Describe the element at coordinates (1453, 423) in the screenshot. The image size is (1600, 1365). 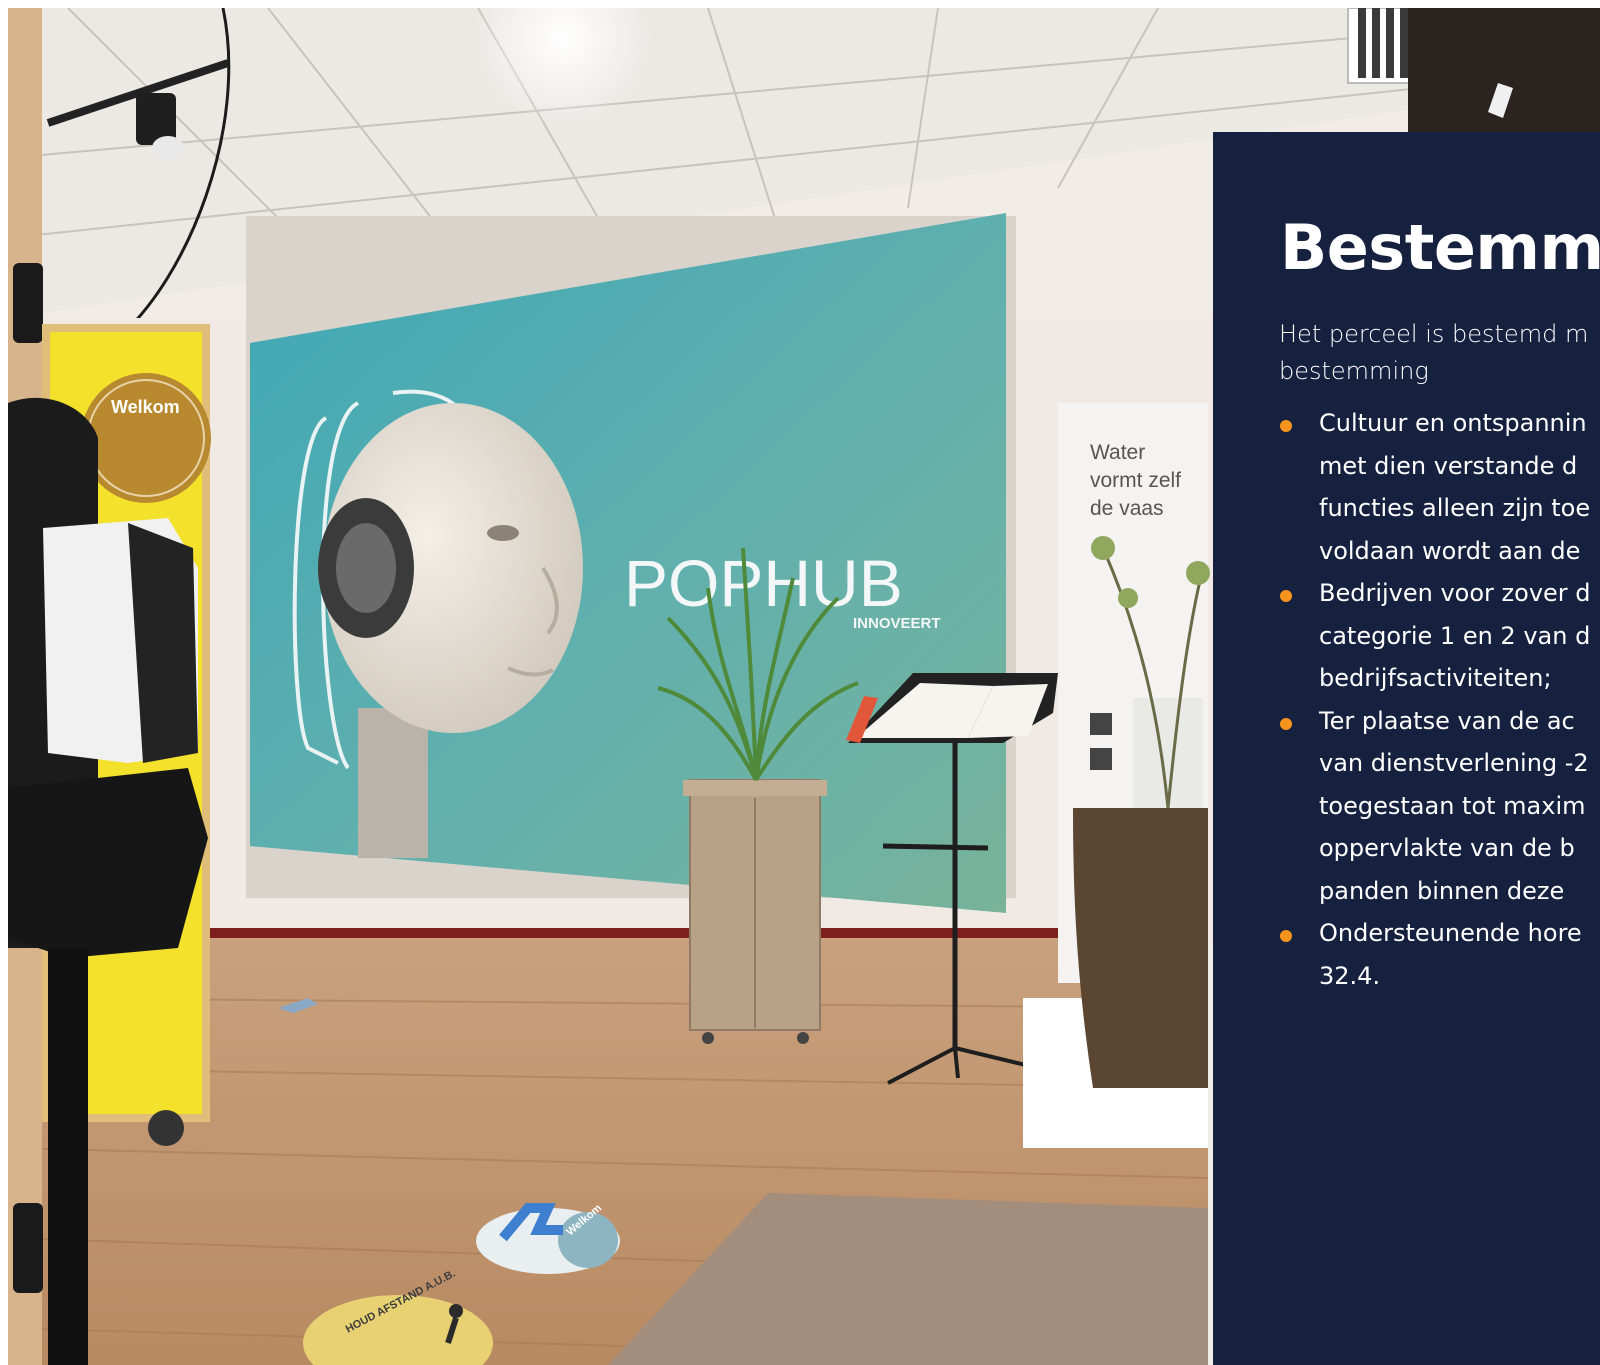
I see `list-item-line: Cultuur en ontspannin` at that location.